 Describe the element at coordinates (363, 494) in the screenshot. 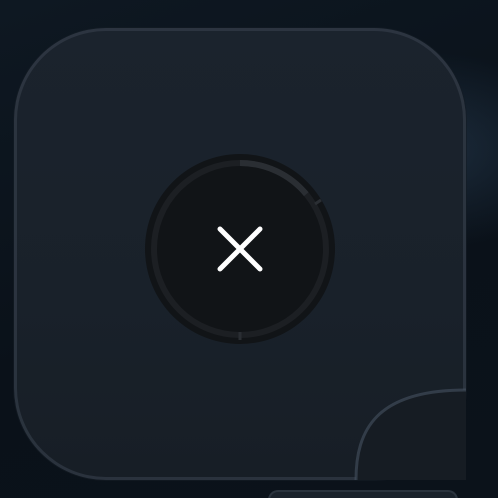

I see `next-widget-edge` at that location.